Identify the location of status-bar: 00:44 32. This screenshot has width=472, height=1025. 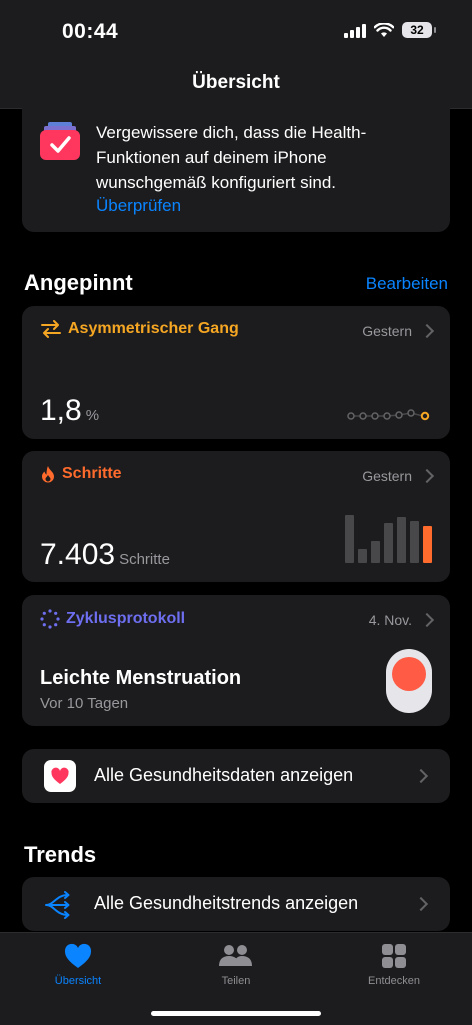
(236, 32).